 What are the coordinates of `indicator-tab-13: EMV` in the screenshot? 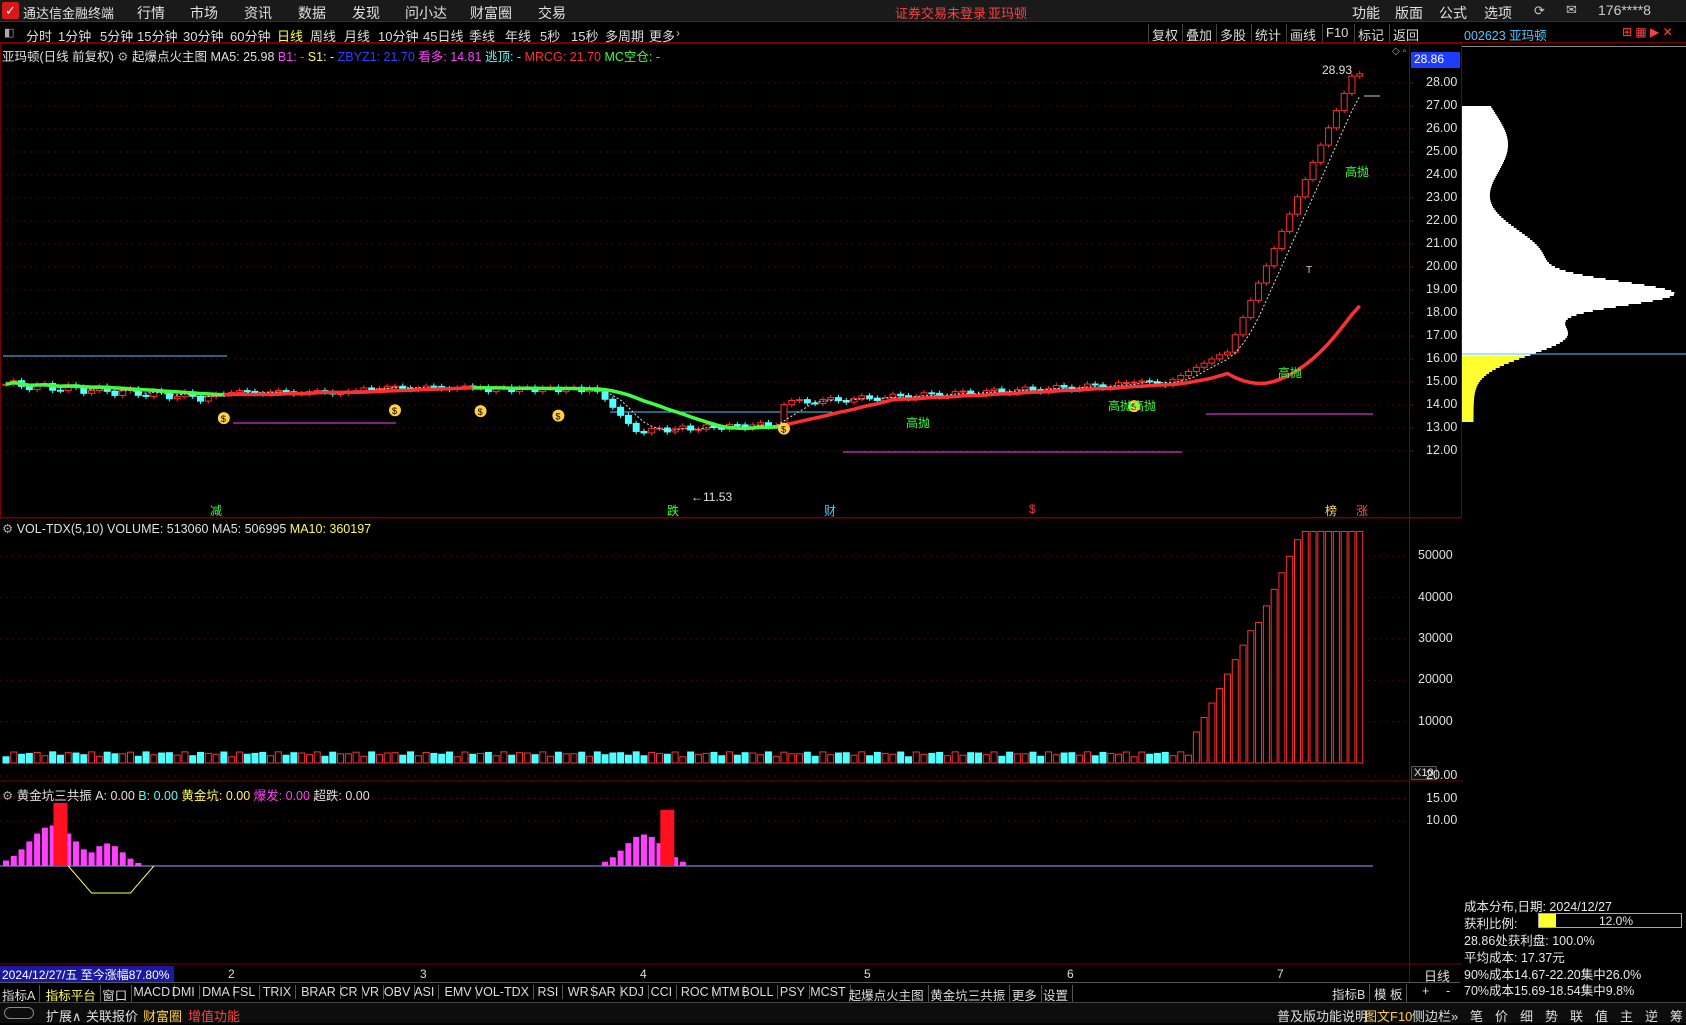 It's located at (461, 992).